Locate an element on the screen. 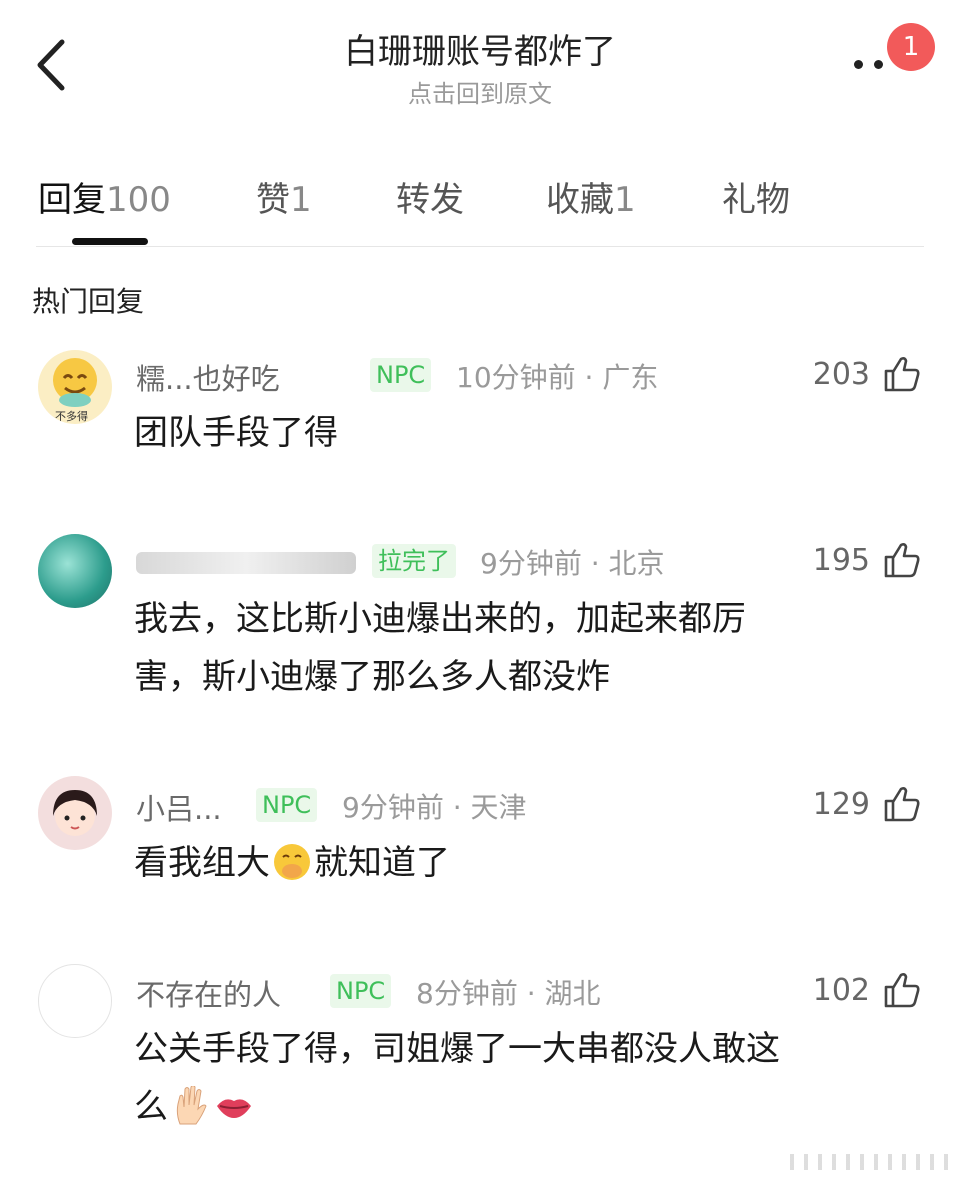 The image size is (960, 1182). svg-text: 不多得 is located at coordinates (71, 416).